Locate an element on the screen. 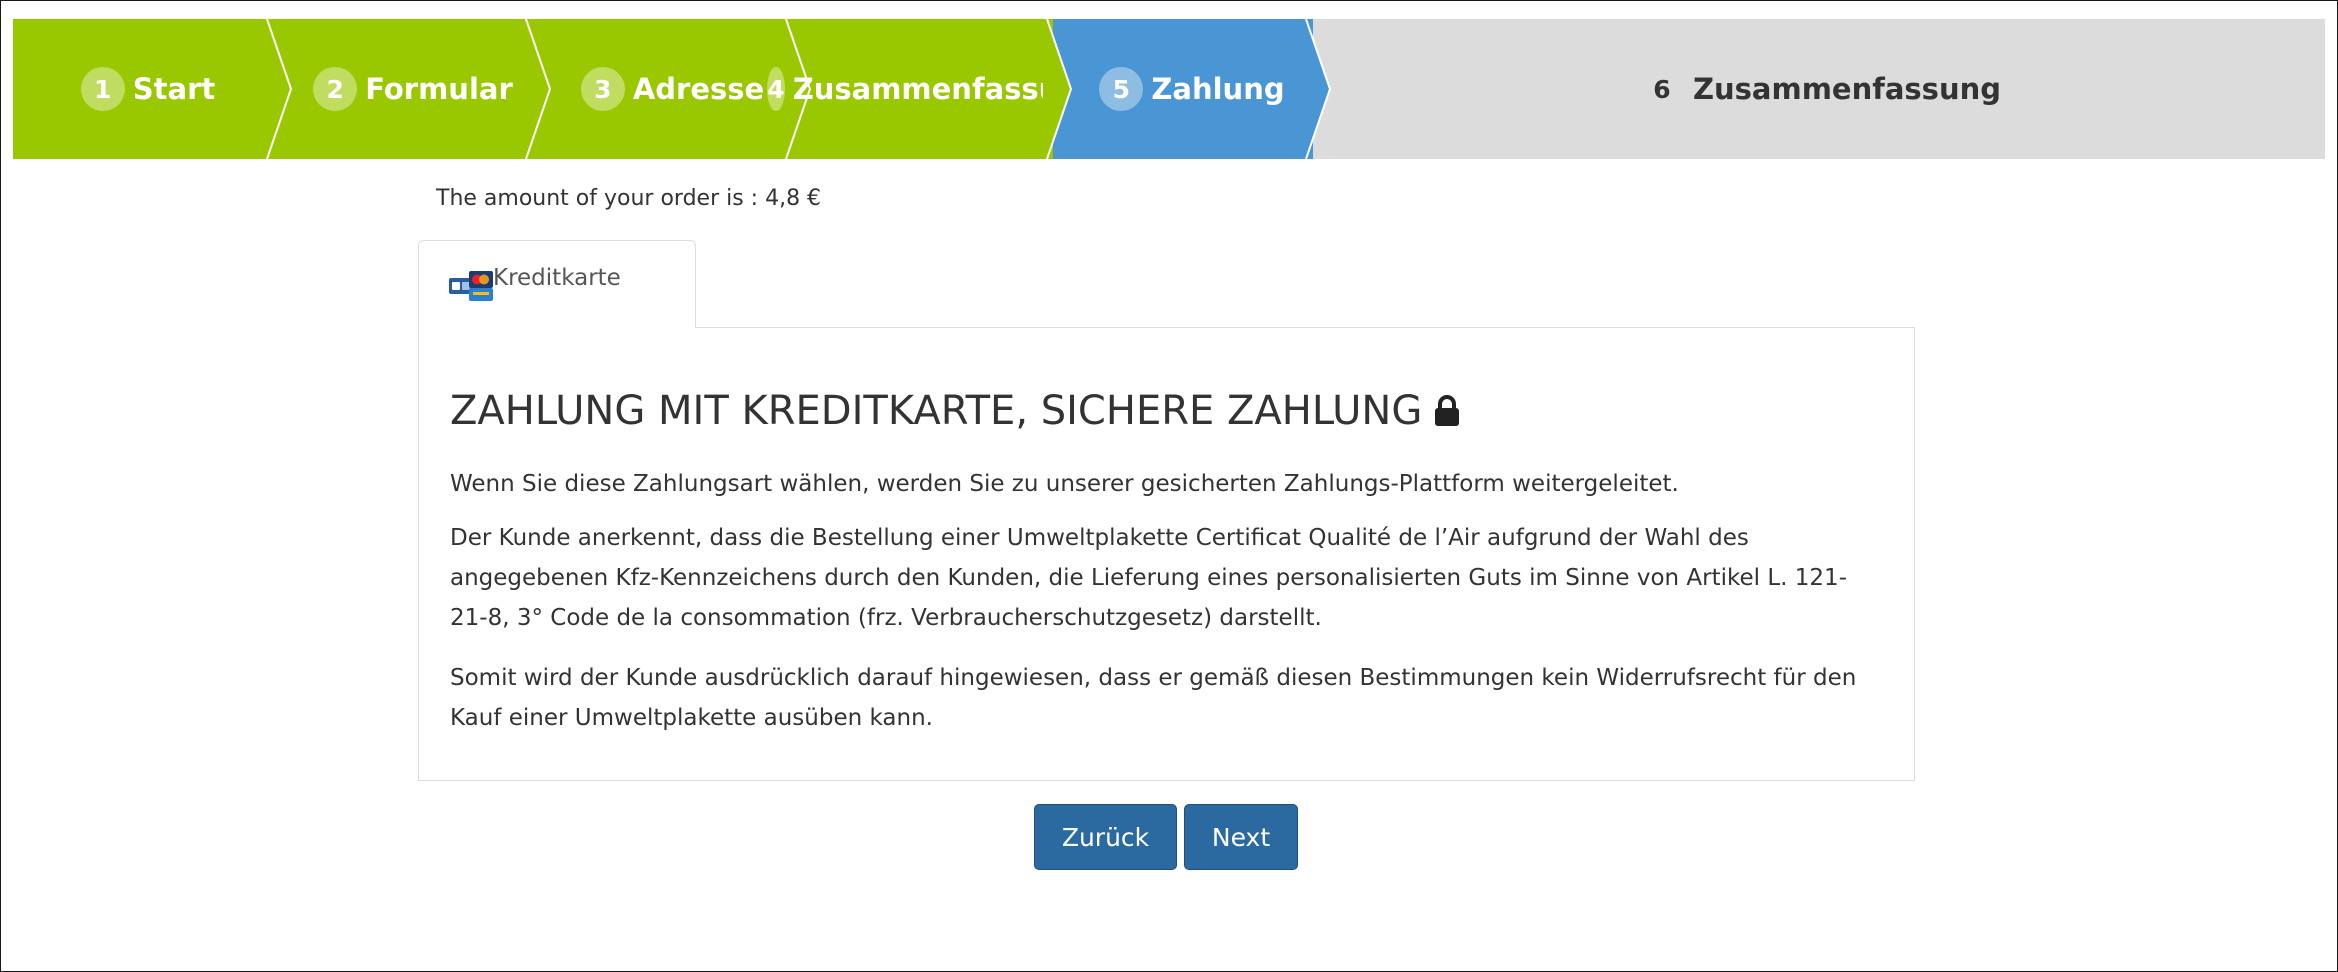  step-label: Zahlung is located at coordinates (1218, 89).